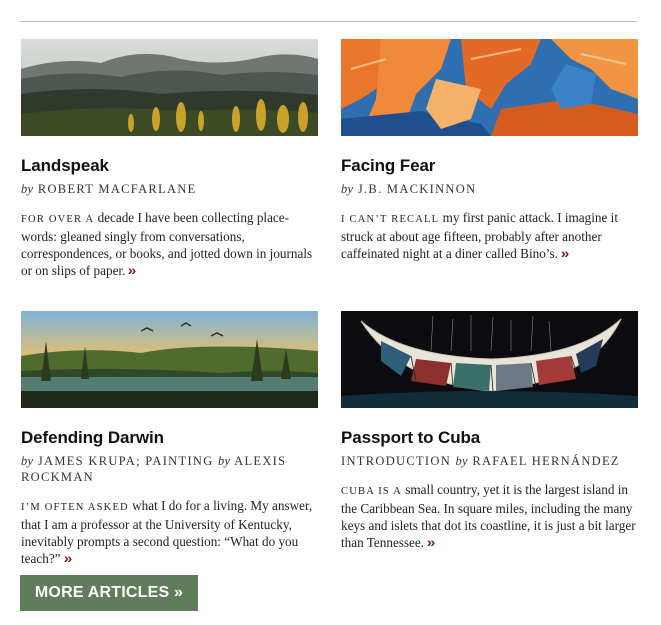  I want to click on mountain-landscape-photo-icon, so click(169, 87).